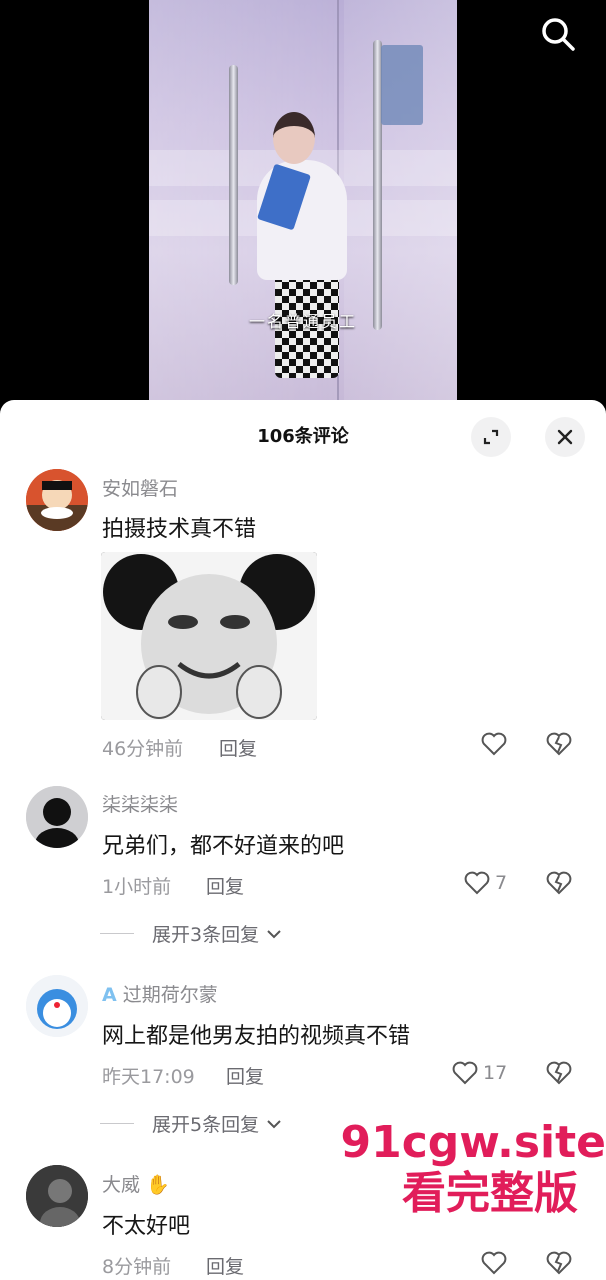 The width and height of the screenshot is (606, 1280). Describe the element at coordinates (121, 1185) in the screenshot. I see `username: 大威` at that location.